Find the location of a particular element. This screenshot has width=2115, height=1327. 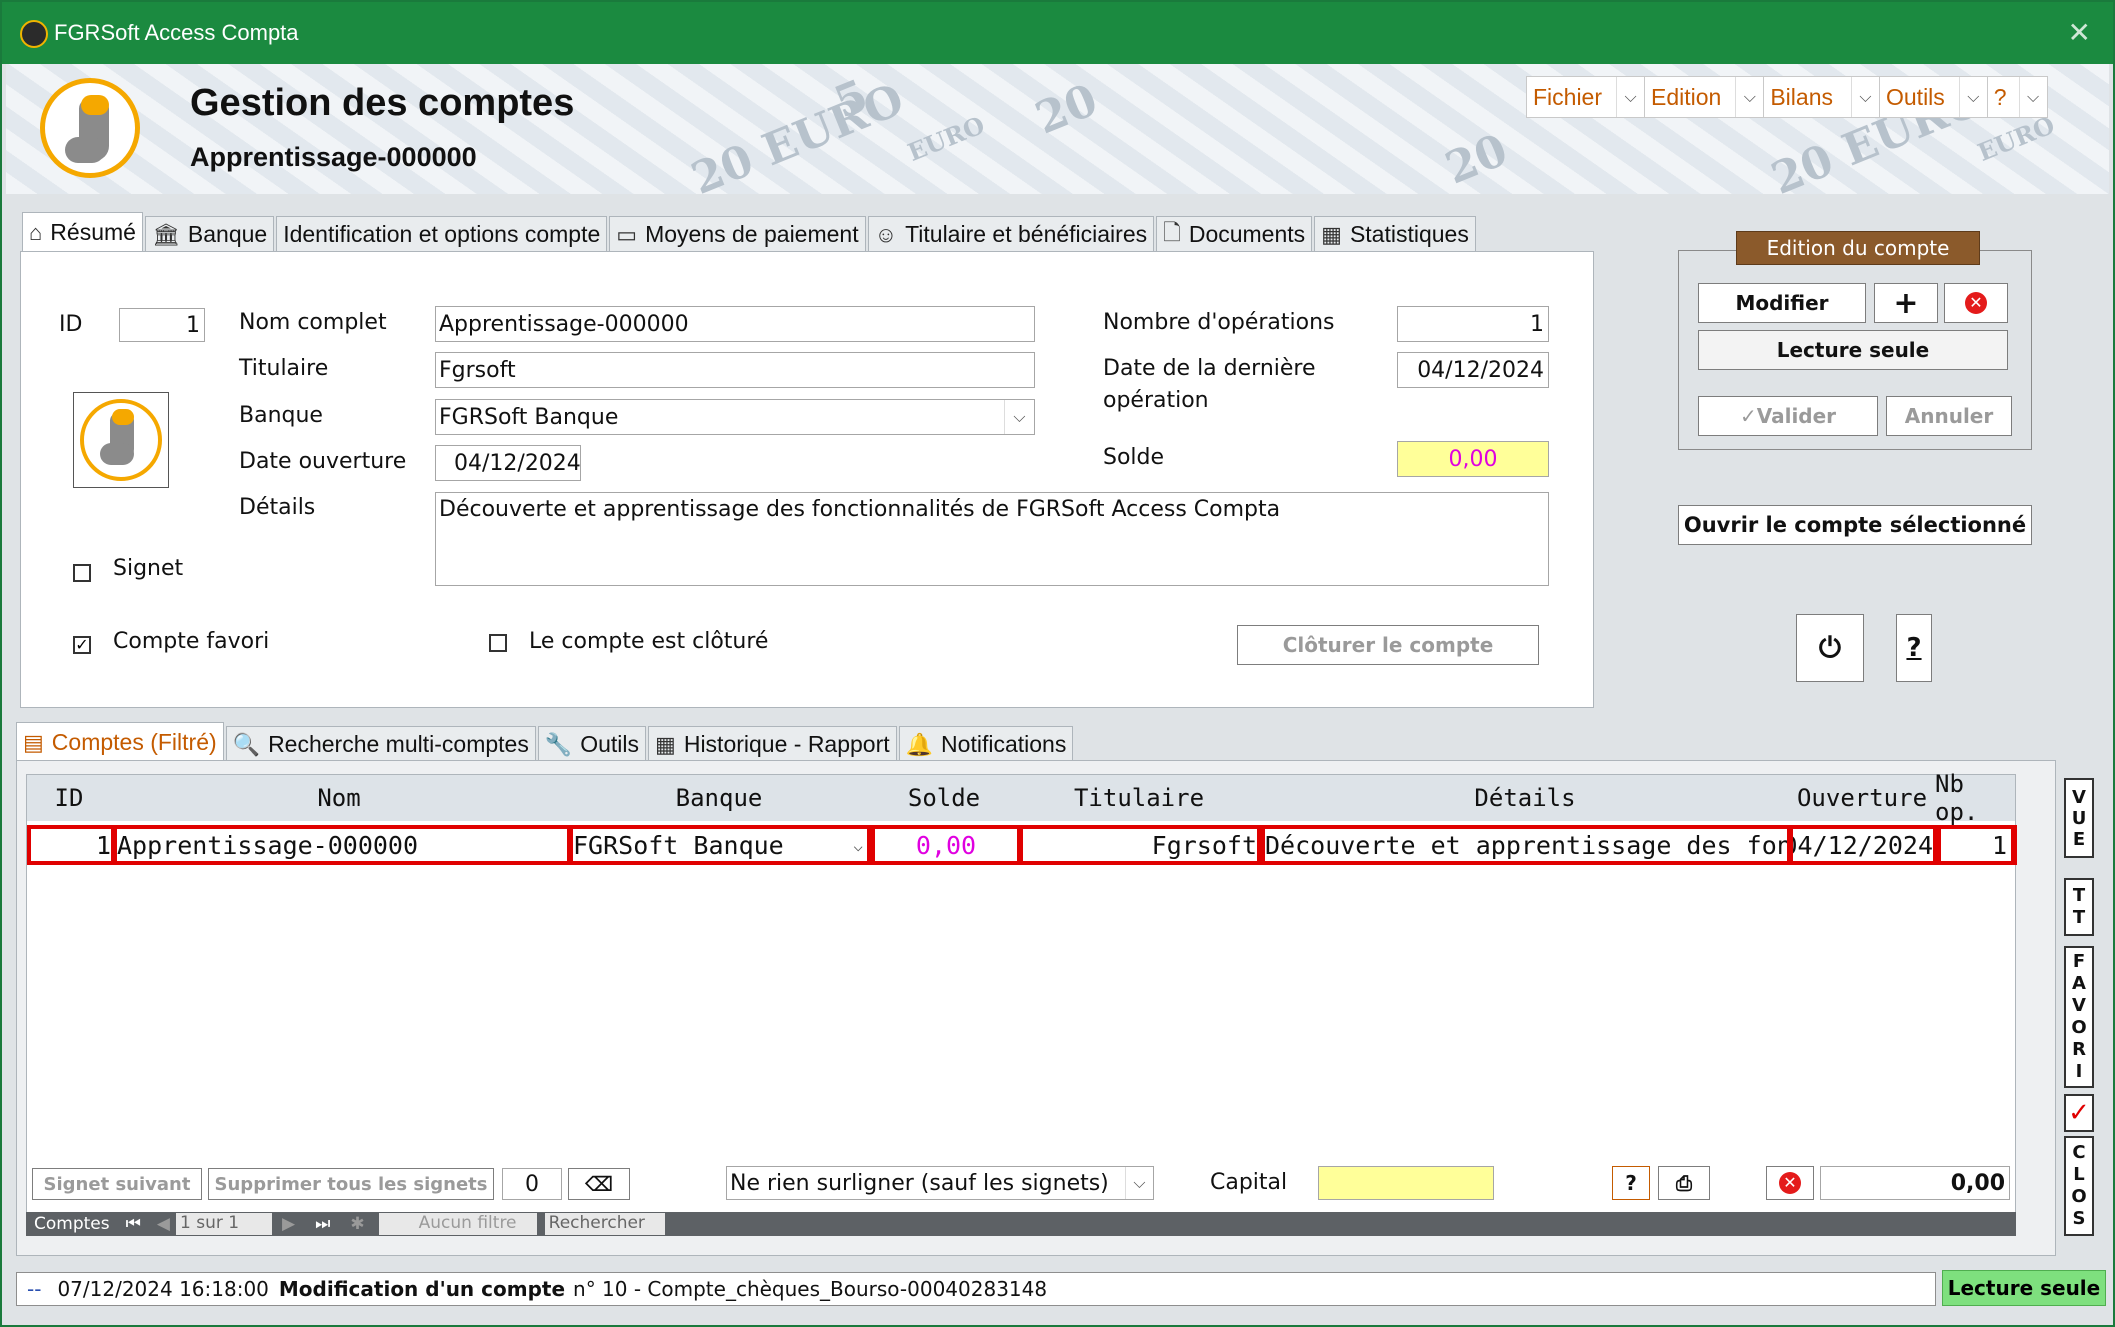

banque-label: Banque is located at coordinates (281, 415).